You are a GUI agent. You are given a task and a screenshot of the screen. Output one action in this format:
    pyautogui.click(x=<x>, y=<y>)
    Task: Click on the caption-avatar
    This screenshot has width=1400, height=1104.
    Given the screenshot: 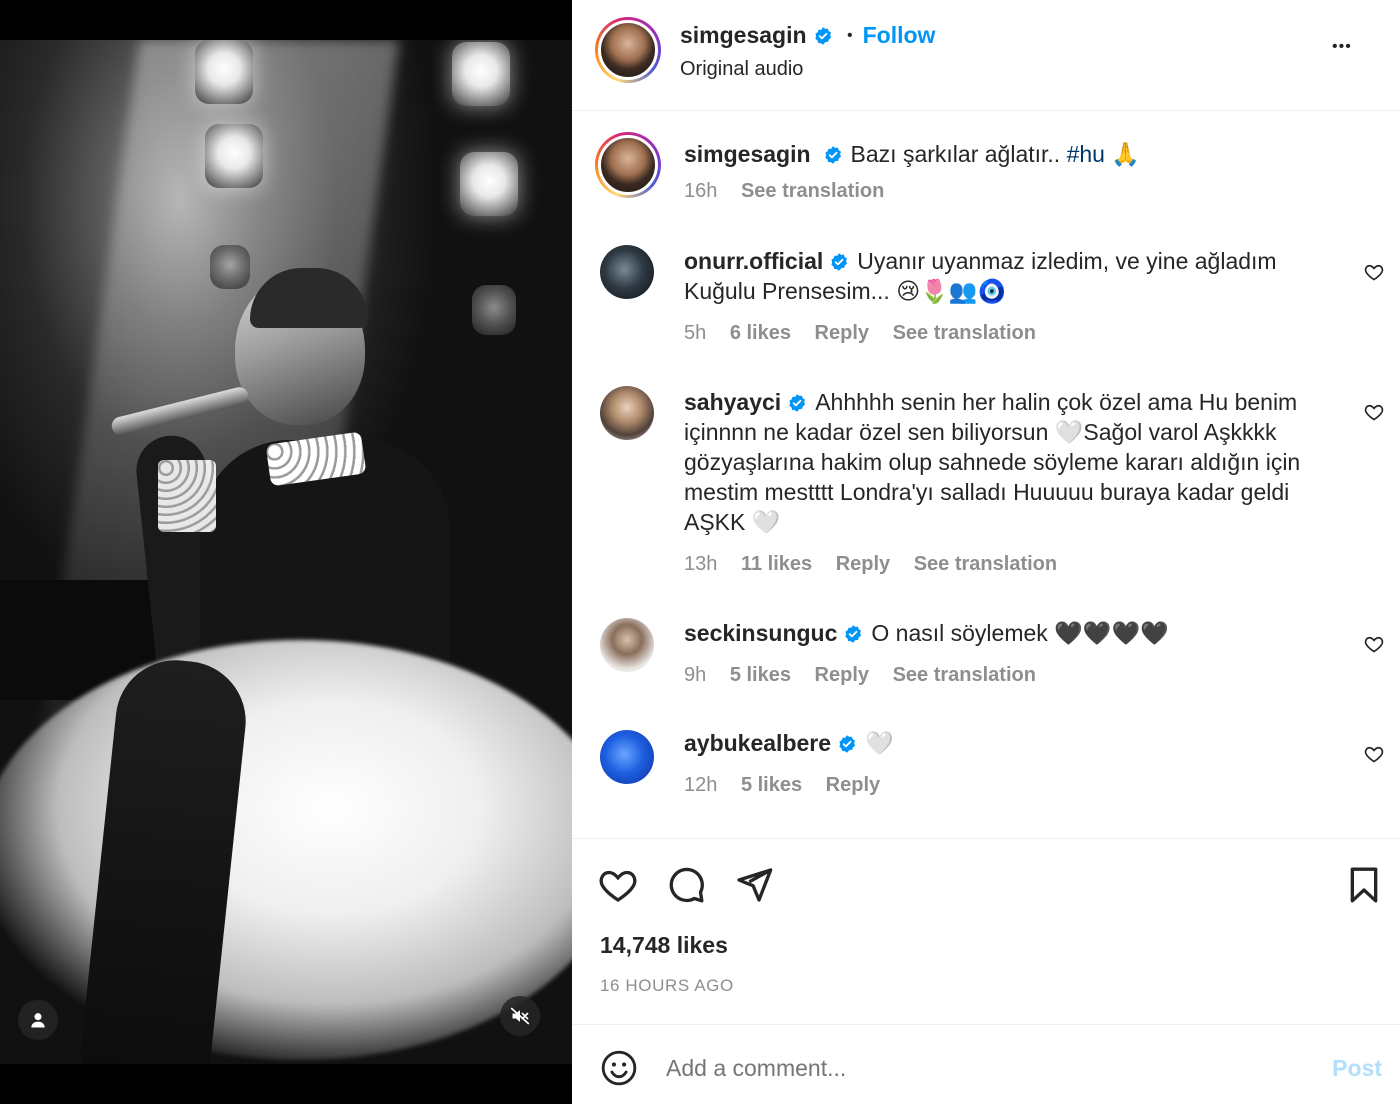 What is the action you would take?
    pyautogui.click(x=628, y=165)
    